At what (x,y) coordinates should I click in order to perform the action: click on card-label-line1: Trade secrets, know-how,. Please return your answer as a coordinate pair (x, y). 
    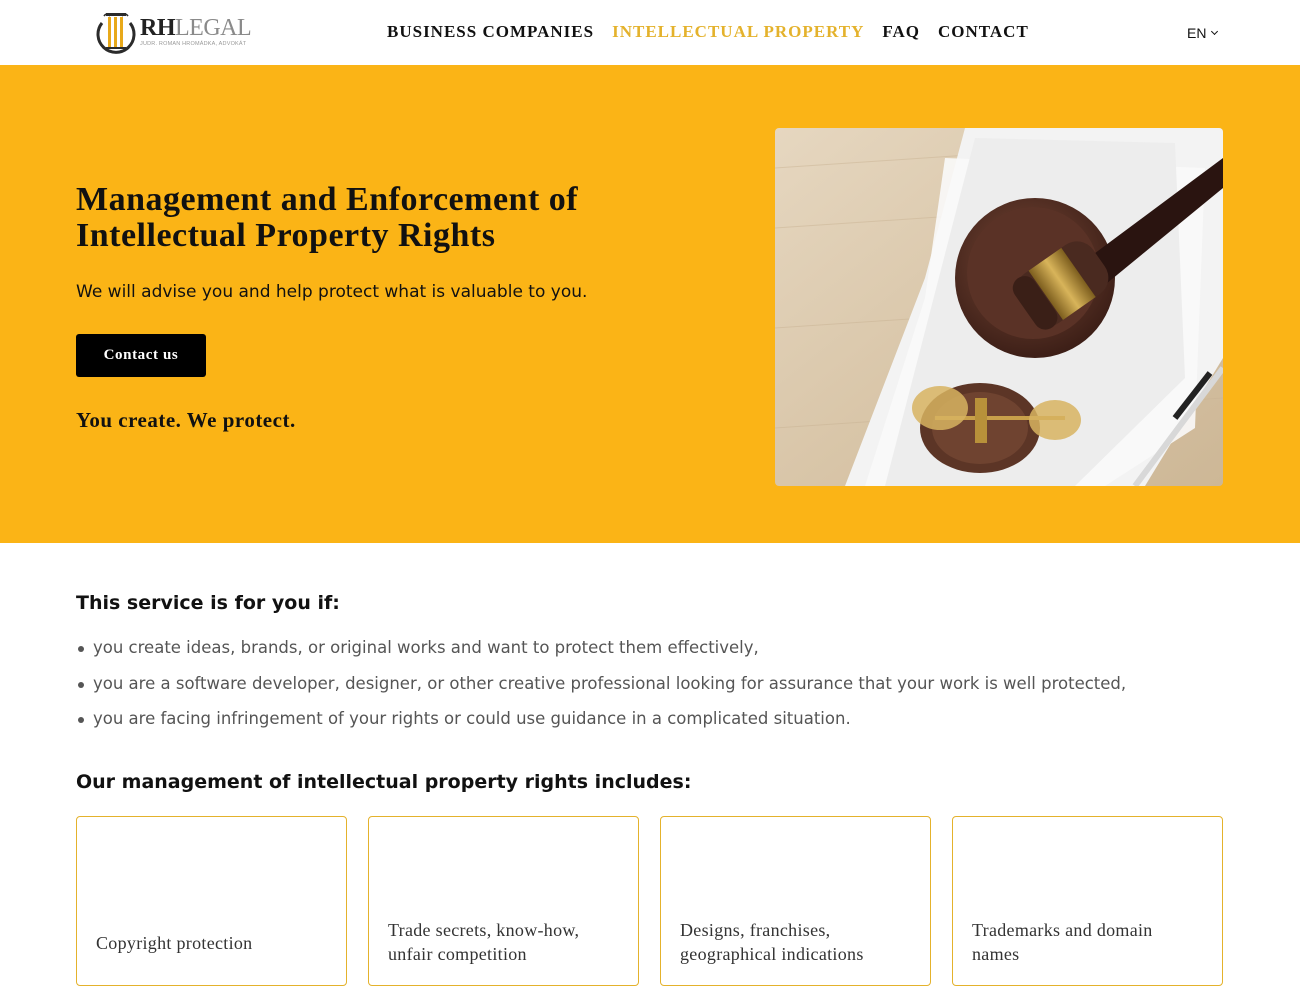
    Looking at the image, I should click on (484, 930).